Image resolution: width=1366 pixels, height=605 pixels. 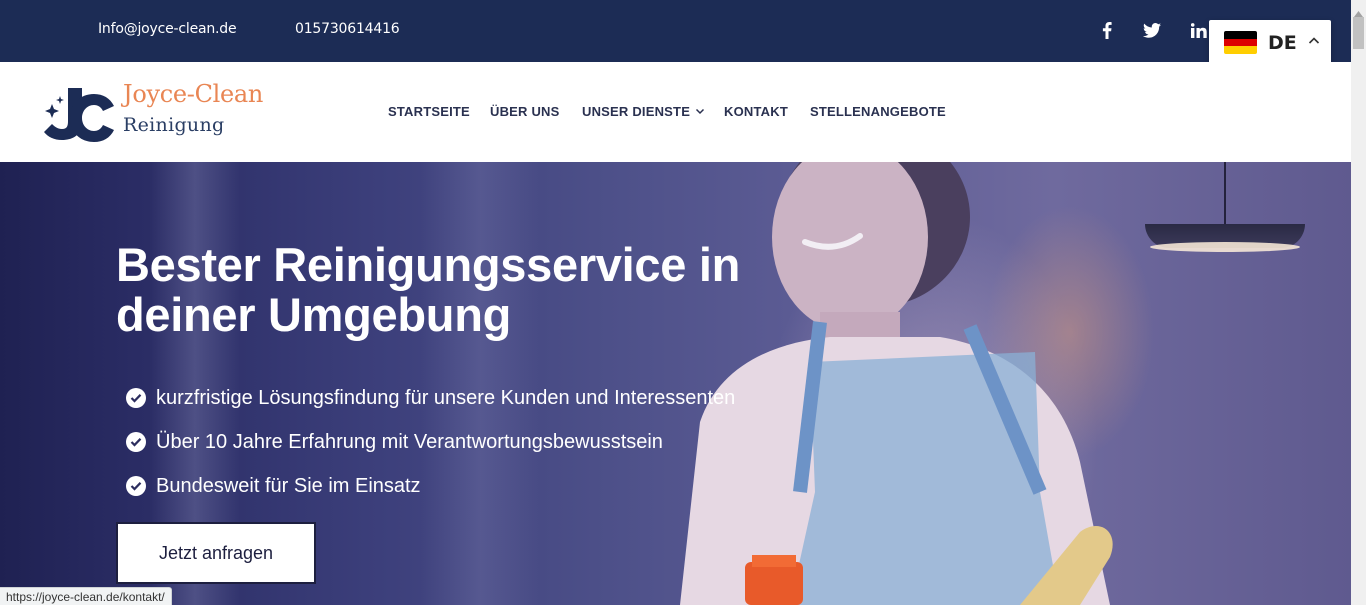 I want to click on link-status-bar: https://joyce-clean.de/kontakt/, so click(x=86, y=596).